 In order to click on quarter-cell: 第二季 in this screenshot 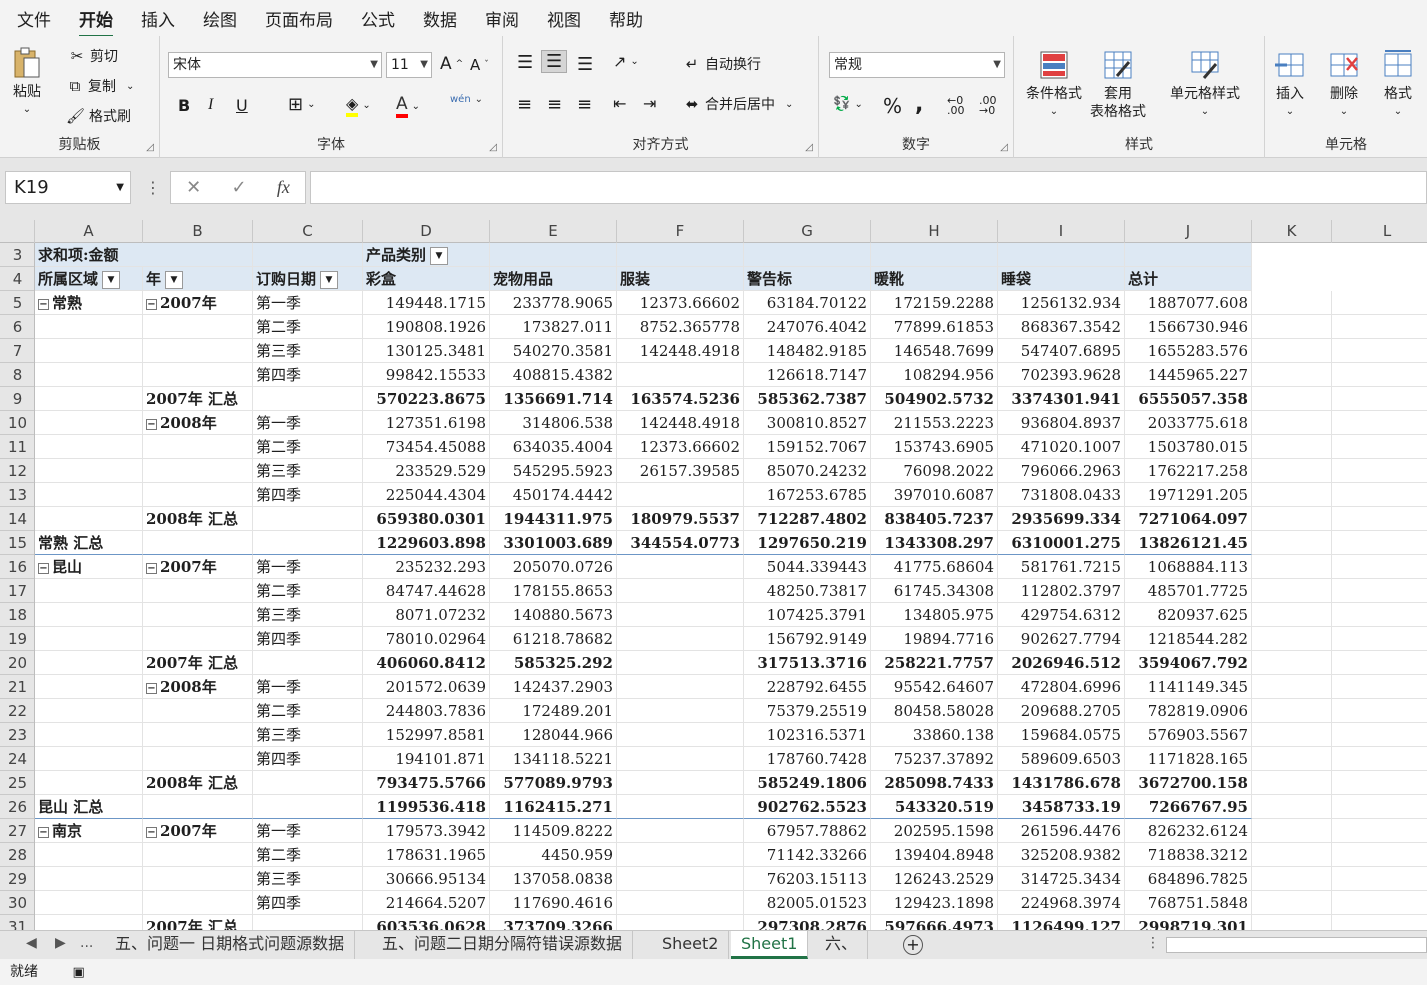, I will do `click(308, 711)`.